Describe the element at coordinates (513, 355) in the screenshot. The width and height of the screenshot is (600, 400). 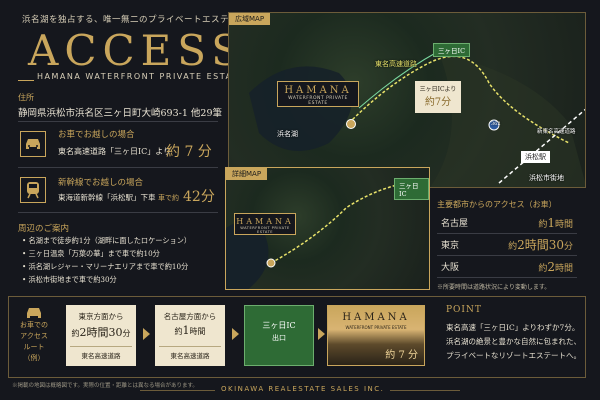
I see `point-text: プライベートなリゾートエステートへ。` at that location.